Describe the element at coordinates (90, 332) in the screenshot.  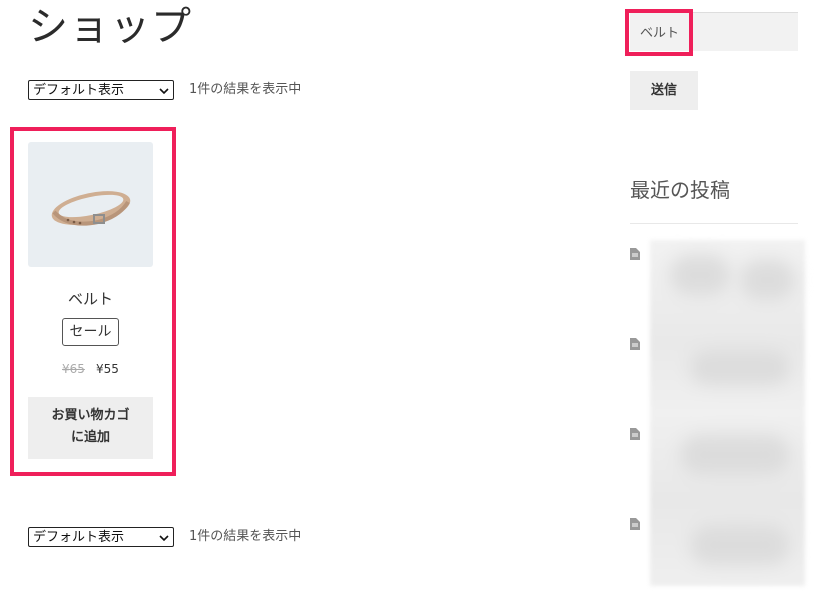
I see `sale-badge: セール` at that location.